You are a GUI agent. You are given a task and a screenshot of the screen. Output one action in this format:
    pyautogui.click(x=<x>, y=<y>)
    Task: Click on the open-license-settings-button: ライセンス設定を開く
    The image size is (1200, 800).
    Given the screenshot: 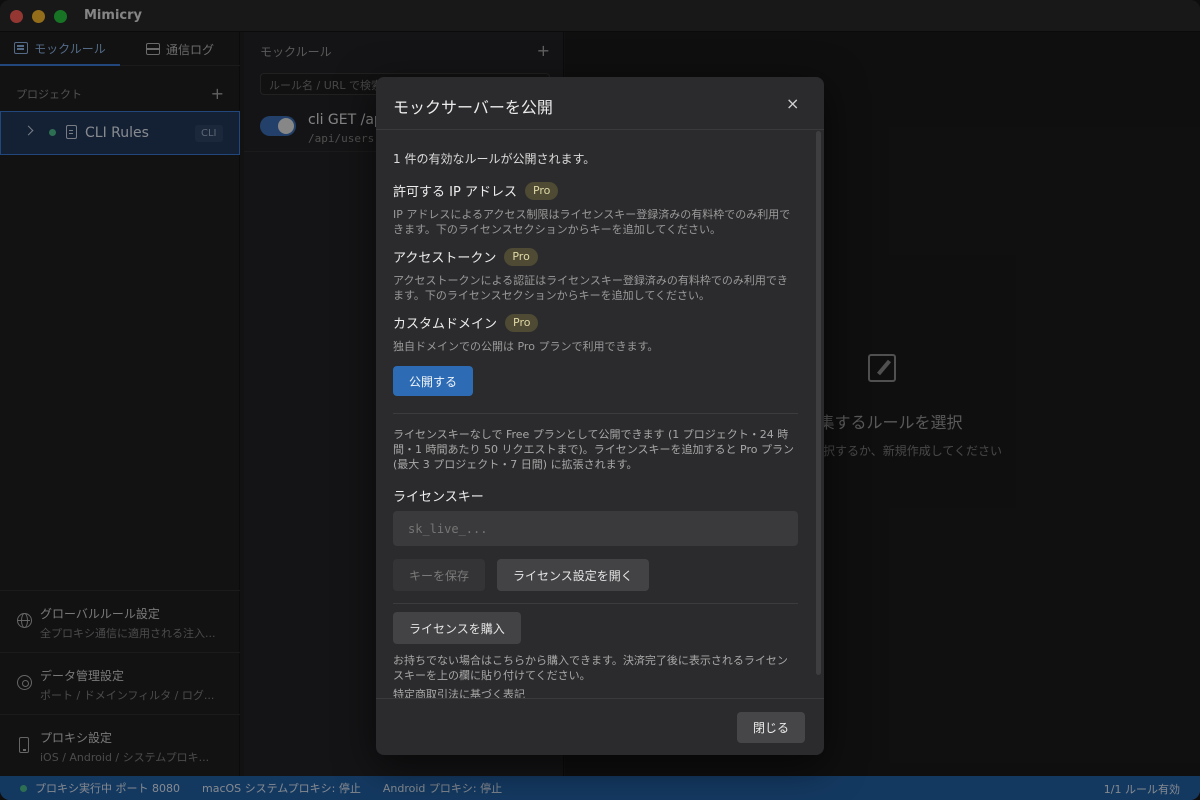 What is the action you would take?
    pyautogui.click(x=573, y=575)
    